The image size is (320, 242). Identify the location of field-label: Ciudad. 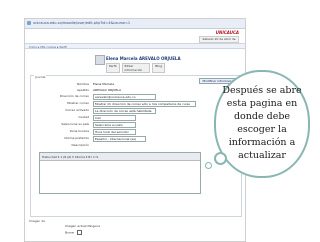
(83, 117).